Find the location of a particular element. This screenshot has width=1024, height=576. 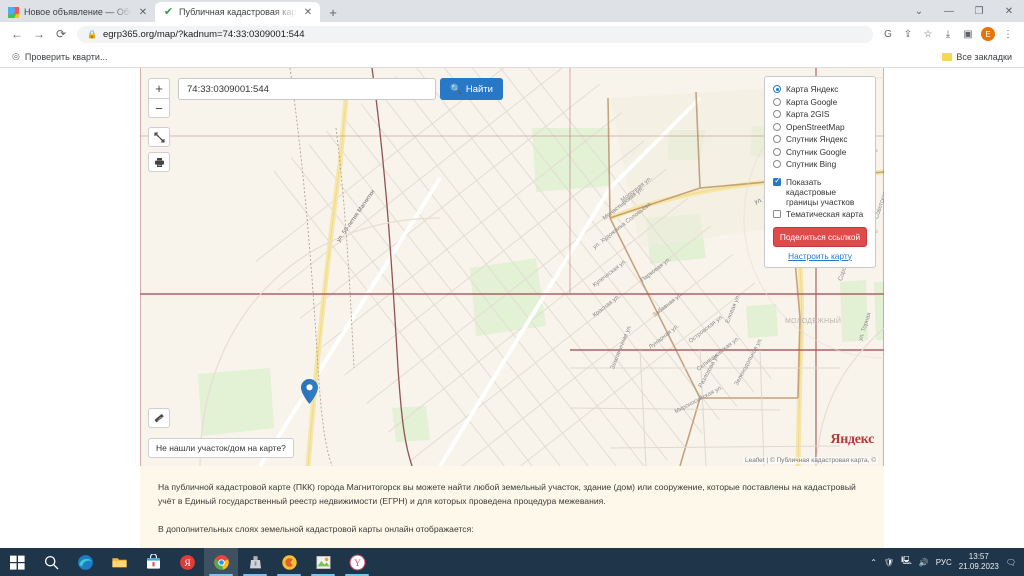

zoom-in-button: + is located at coordinates (159, 88).